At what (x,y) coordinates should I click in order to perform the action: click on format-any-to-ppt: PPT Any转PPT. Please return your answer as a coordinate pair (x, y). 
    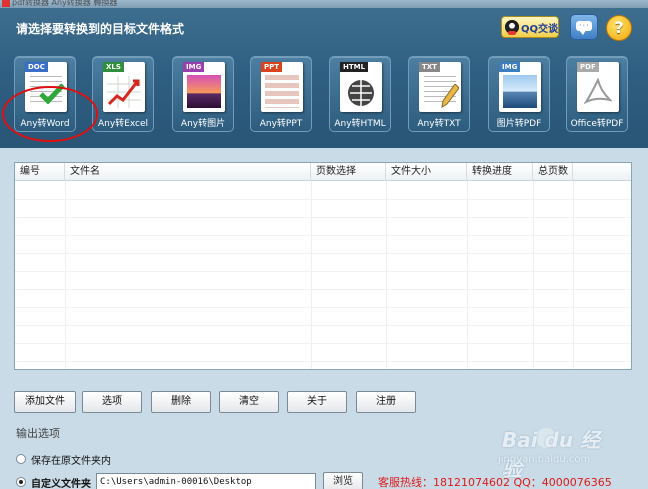
    Looking at the image, I should click on (281, 94).